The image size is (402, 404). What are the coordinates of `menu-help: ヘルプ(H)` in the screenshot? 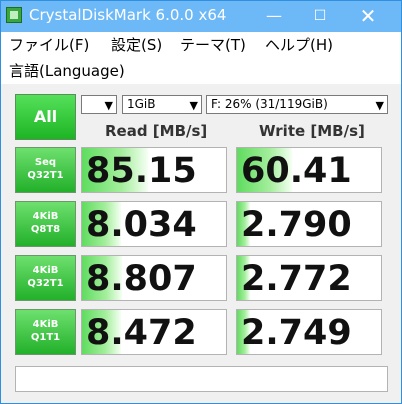 It's located at (299, 44).